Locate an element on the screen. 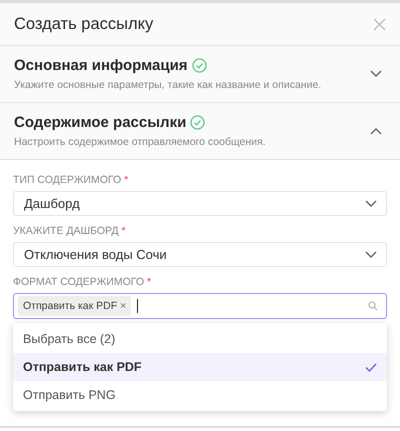 The height and width of the screenshot is (431, 400). checkmark-icon is located at coordinates (371, 367).